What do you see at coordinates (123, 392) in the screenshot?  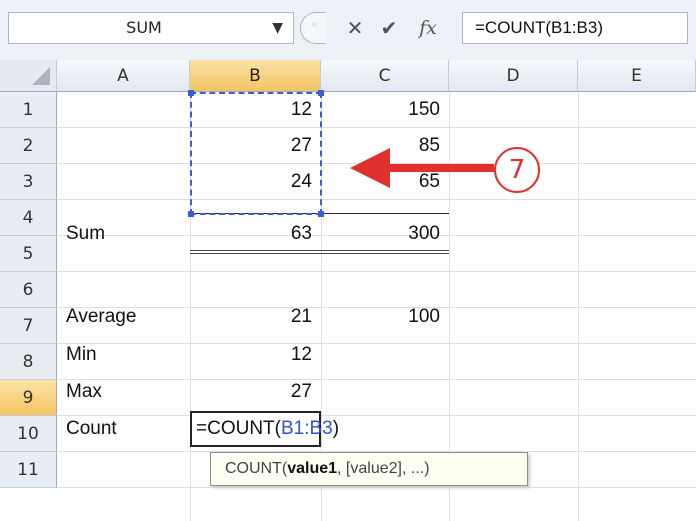 I see `cell-a8: Max` at bounding box center [123, 392].